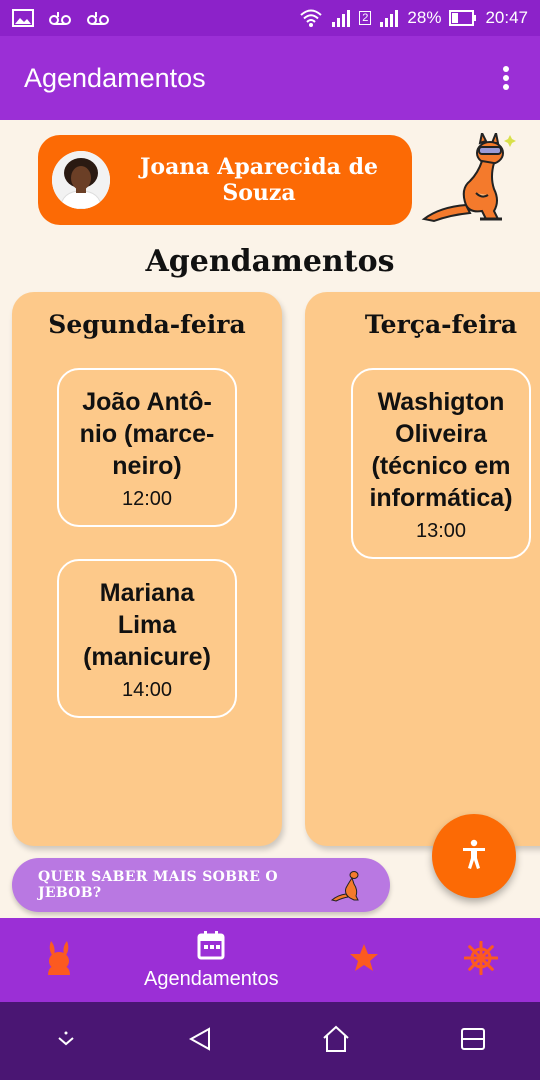 The height and width of the screenshot is (1080, 540). I want to click on nav-label-agendamentos: Agendamentos, so click(211, 978).